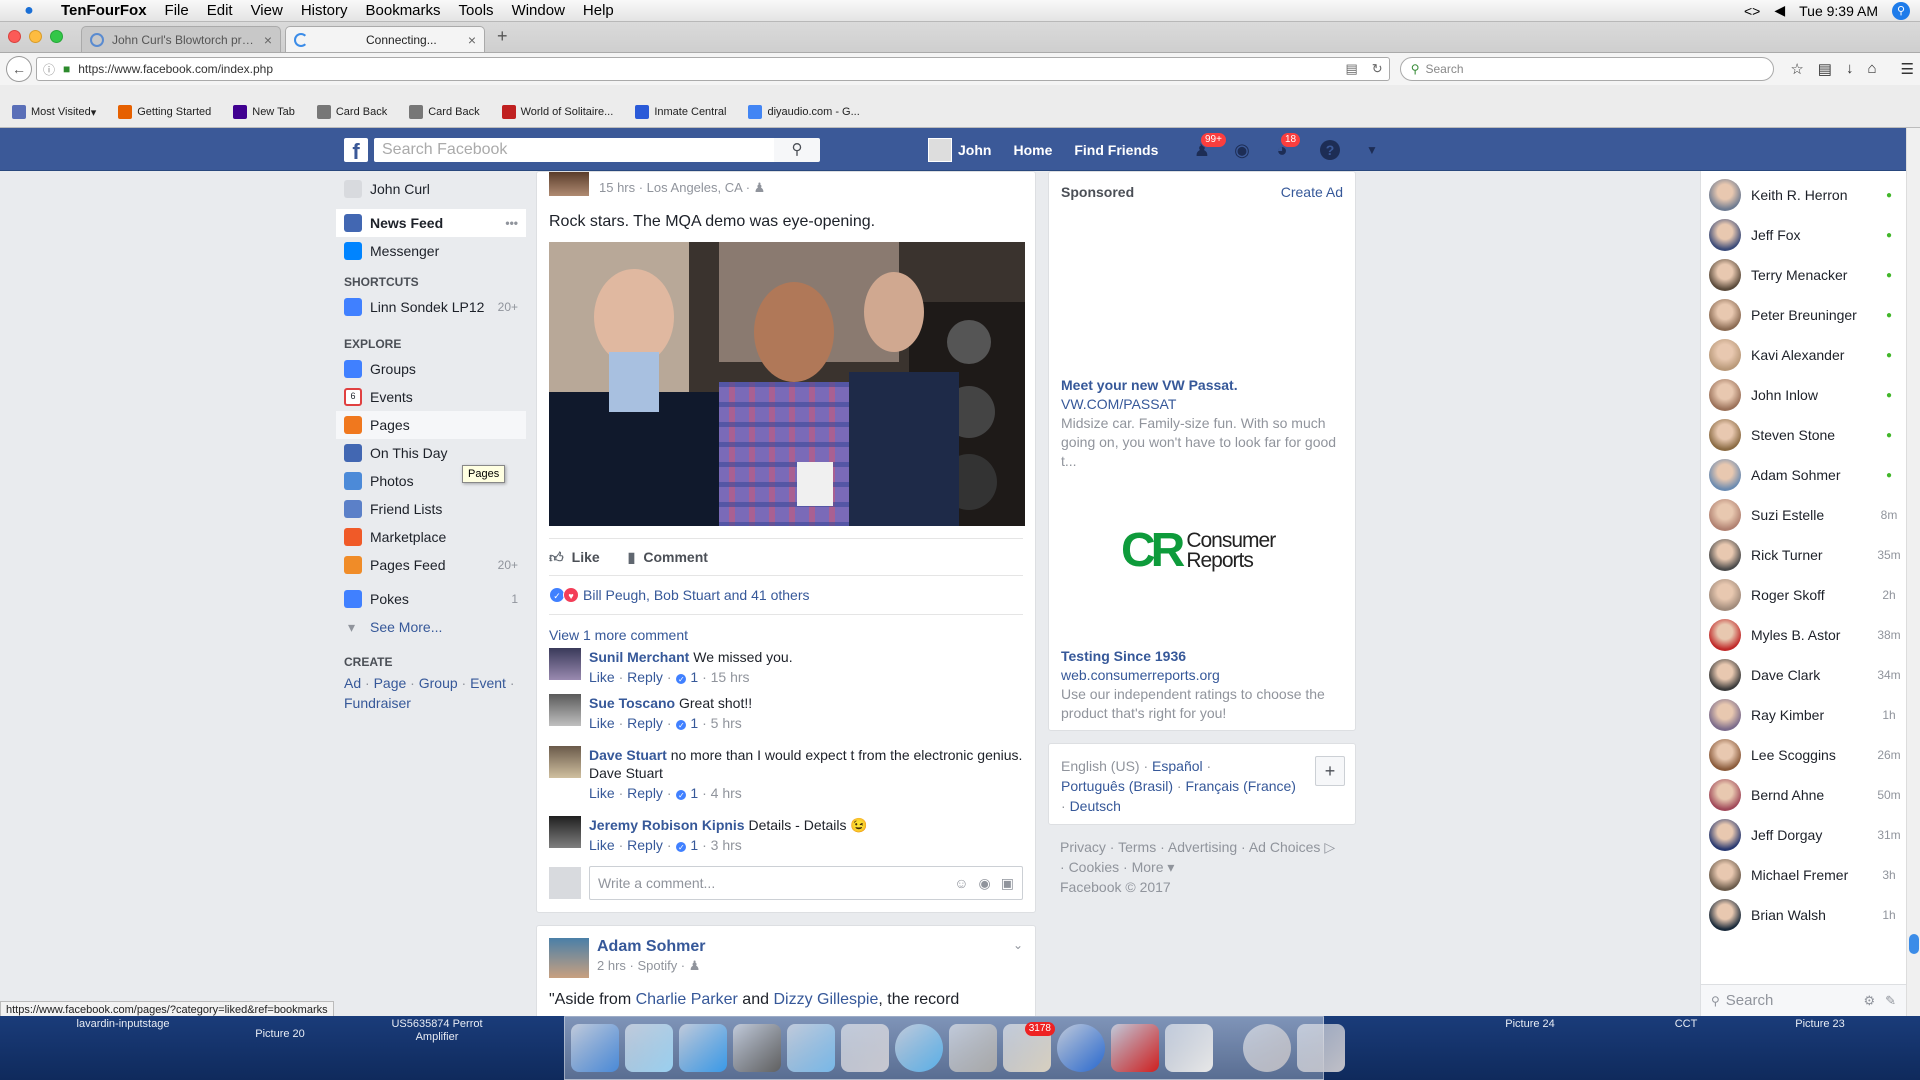 The height and width of the screenshot is (1080, 1920). What do you see at coordinates (352, 683) in the screenshot?
I see `create-link-ad: Ad` at bounding box center [352, 683].